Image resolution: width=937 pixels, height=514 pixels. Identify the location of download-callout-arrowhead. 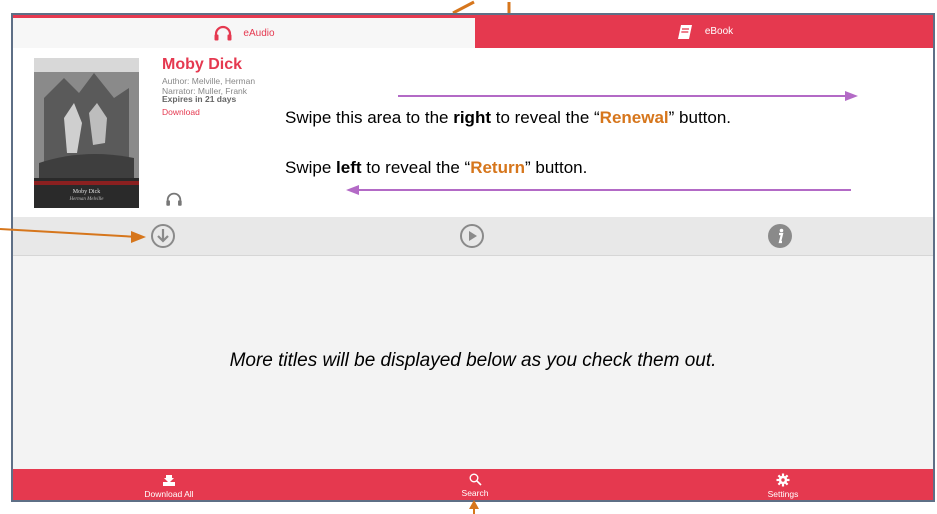
(138, 237).